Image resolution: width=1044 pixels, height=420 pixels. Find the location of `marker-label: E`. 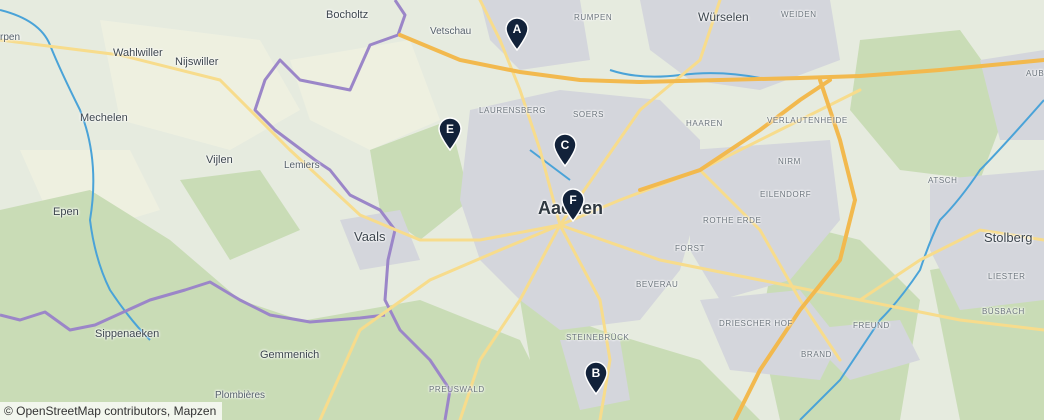

marker-label: E is located at coordinates (449, 129).